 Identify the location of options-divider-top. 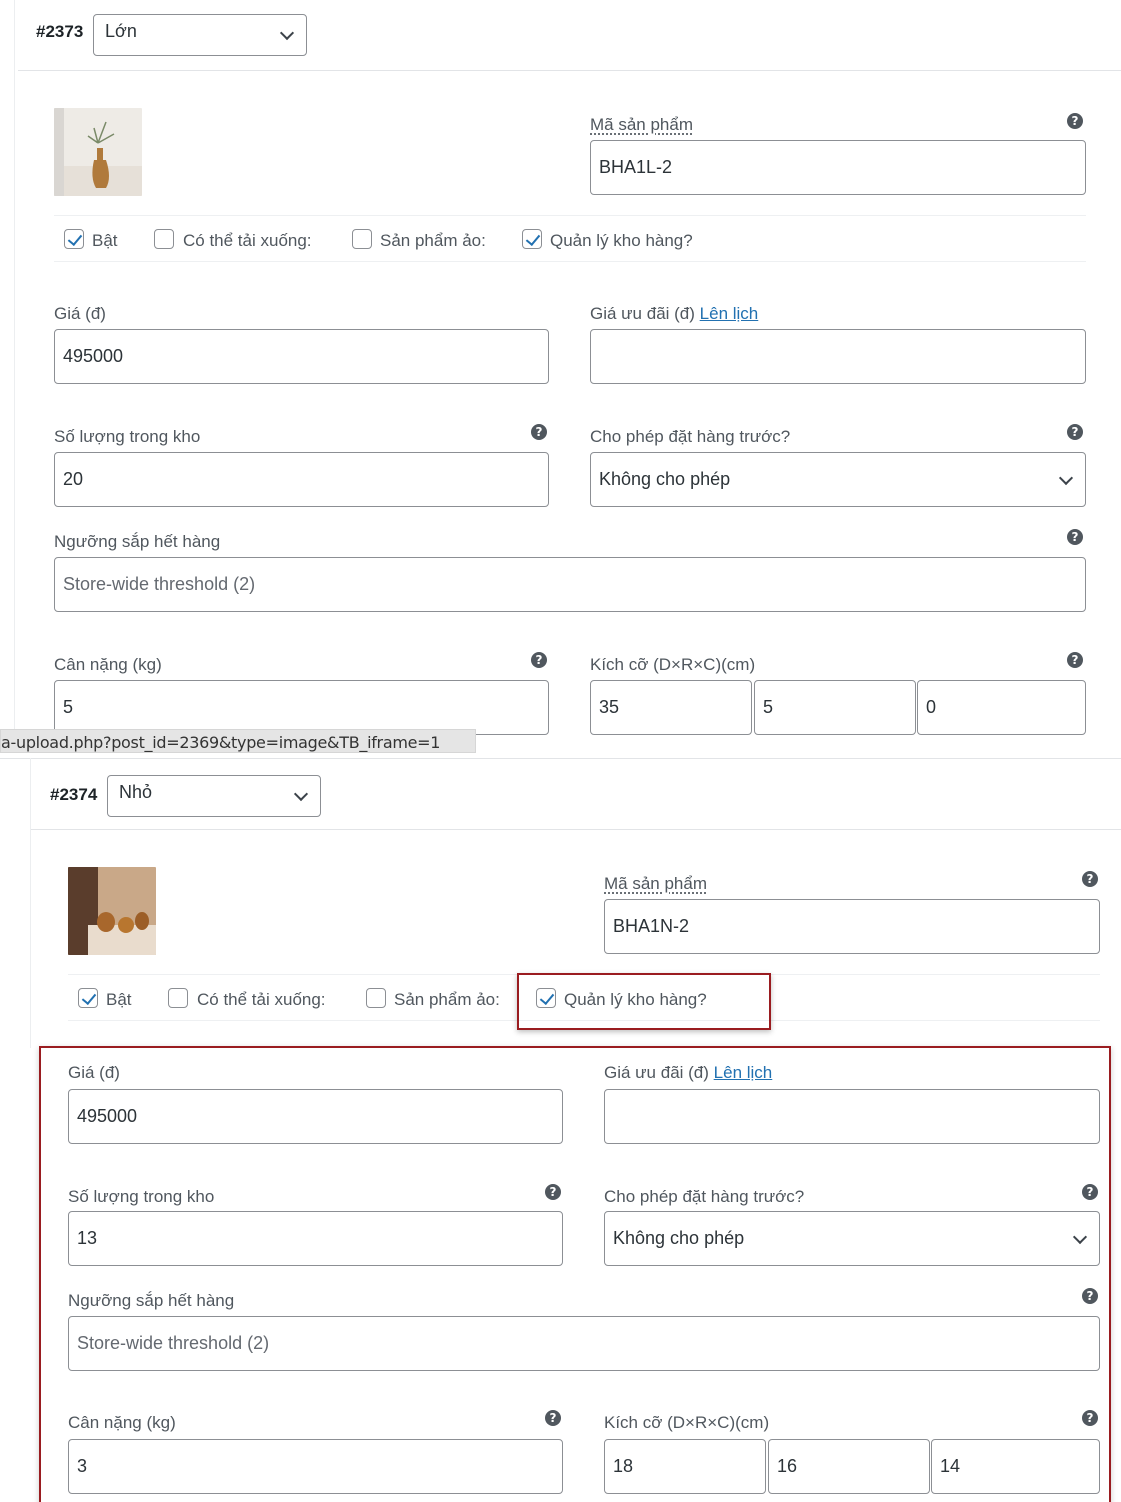
(570, 215).